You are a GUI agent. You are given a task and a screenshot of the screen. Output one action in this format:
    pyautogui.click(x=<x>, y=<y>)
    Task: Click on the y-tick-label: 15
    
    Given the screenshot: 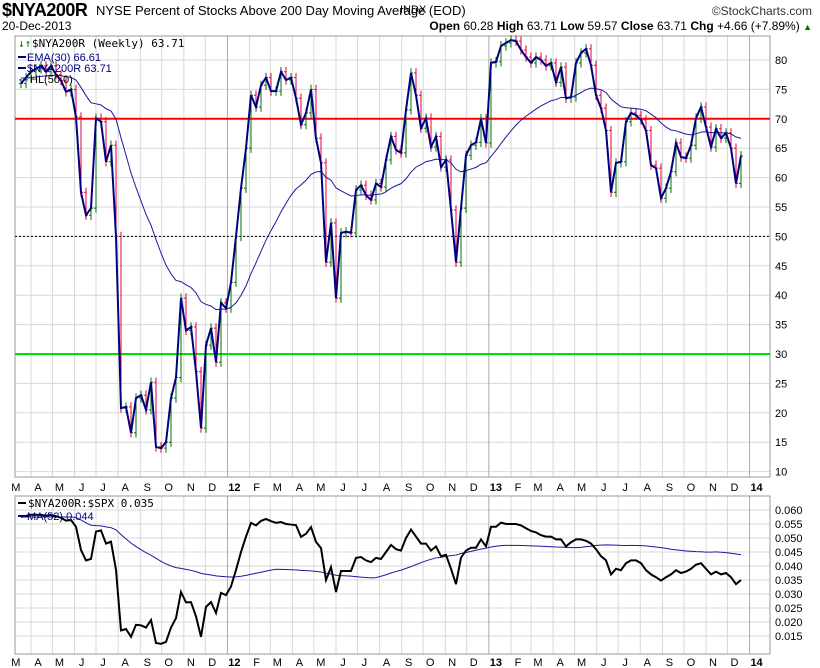 What is the action you would take?
    pyautogui.click(x=781, y=443)
    